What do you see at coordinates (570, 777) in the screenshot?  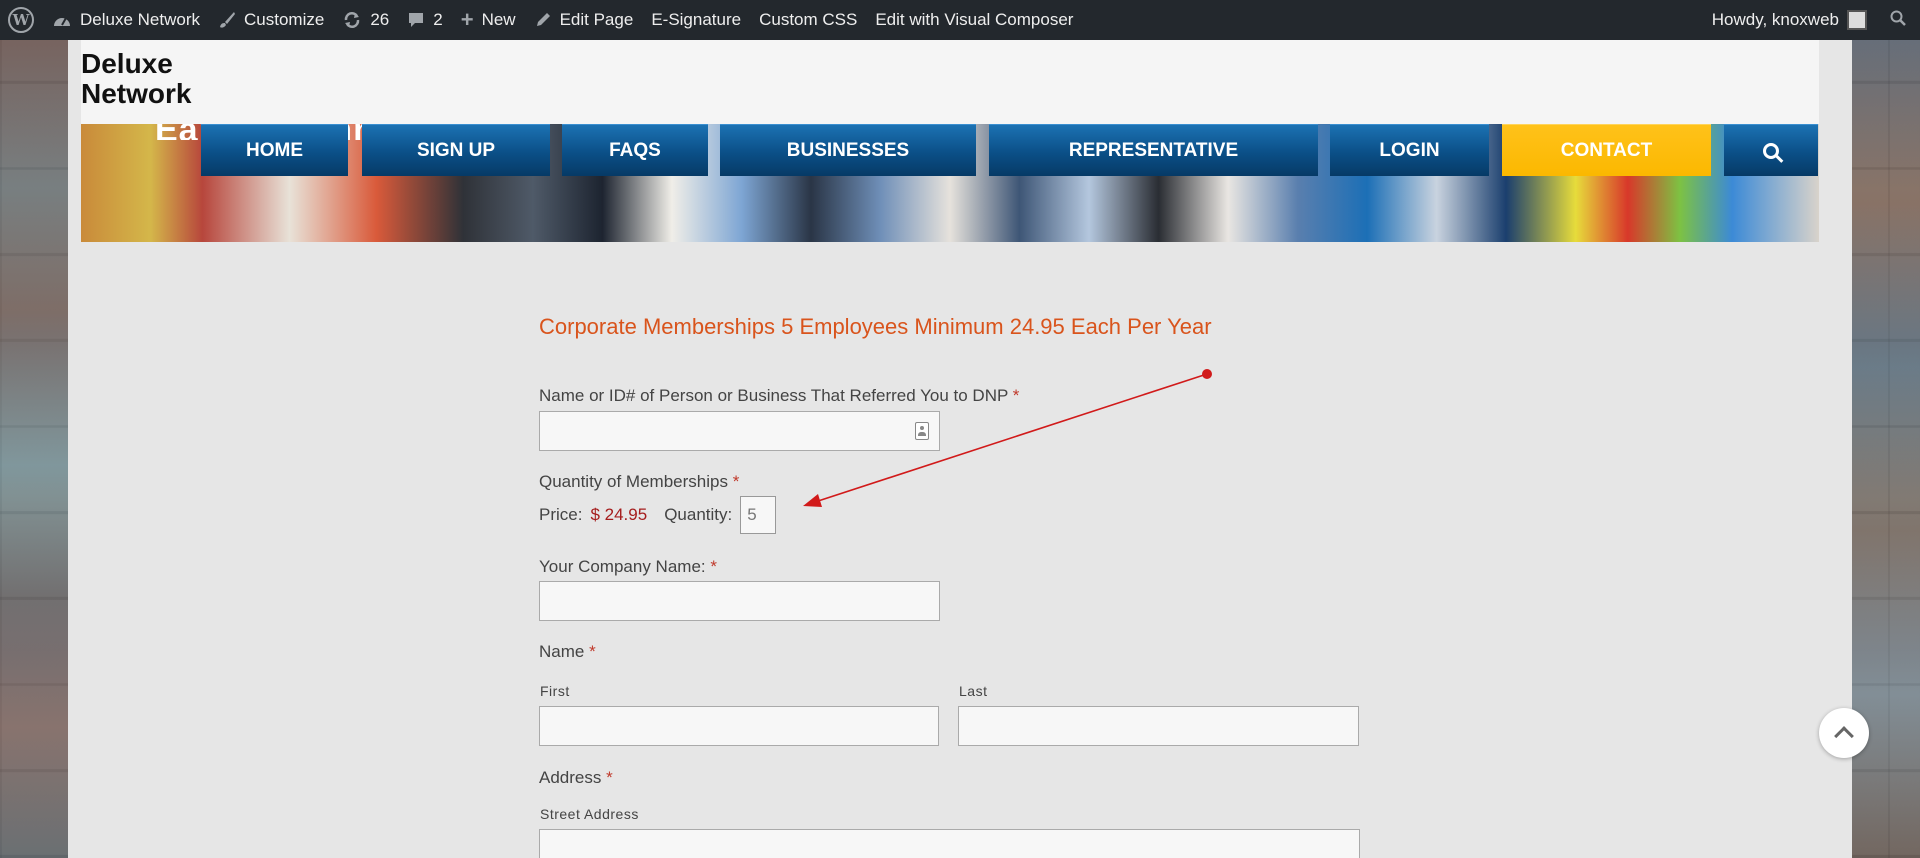 I see `address-label-text: Address` at bounding box center [570, 777].